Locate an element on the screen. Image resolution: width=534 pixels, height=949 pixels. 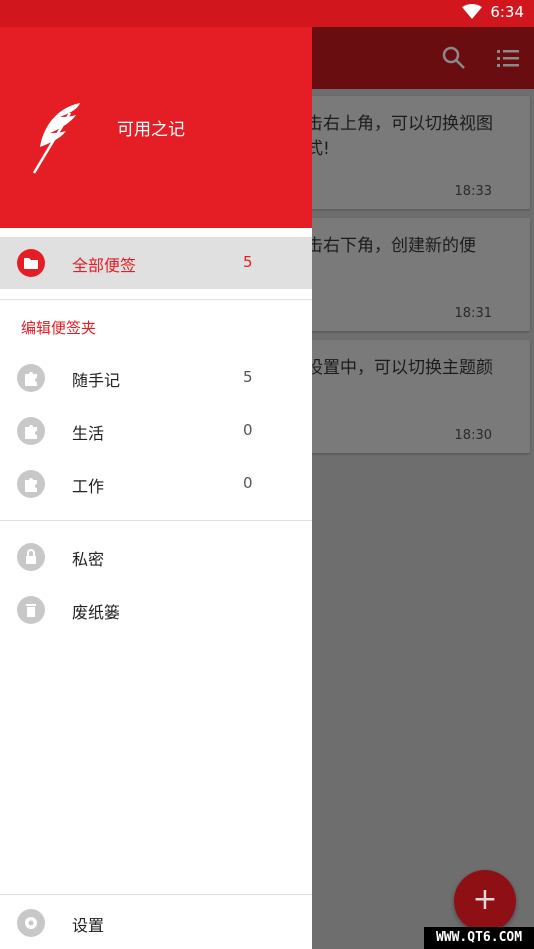
wifi-icon is located at coordinates (472, 11).